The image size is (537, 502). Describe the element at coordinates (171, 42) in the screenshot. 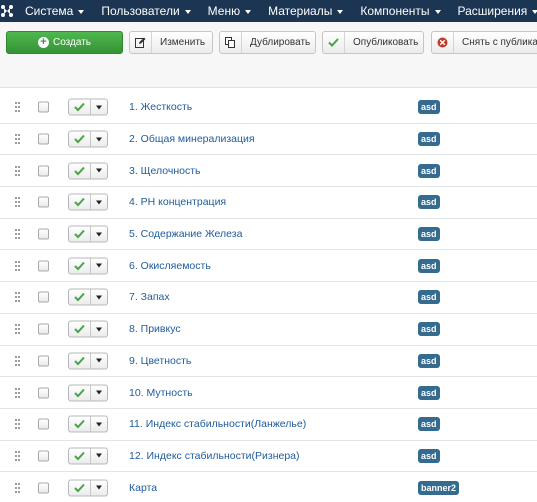

I see `edit-button: Изменить` at that location.